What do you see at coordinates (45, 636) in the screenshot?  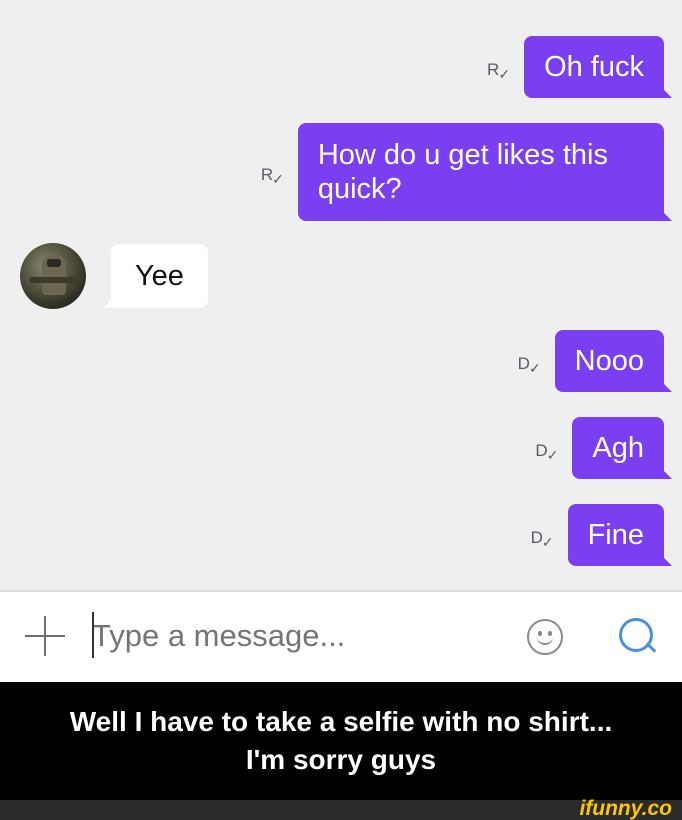 I see `plus-icon` at bounding box center [45, 636].